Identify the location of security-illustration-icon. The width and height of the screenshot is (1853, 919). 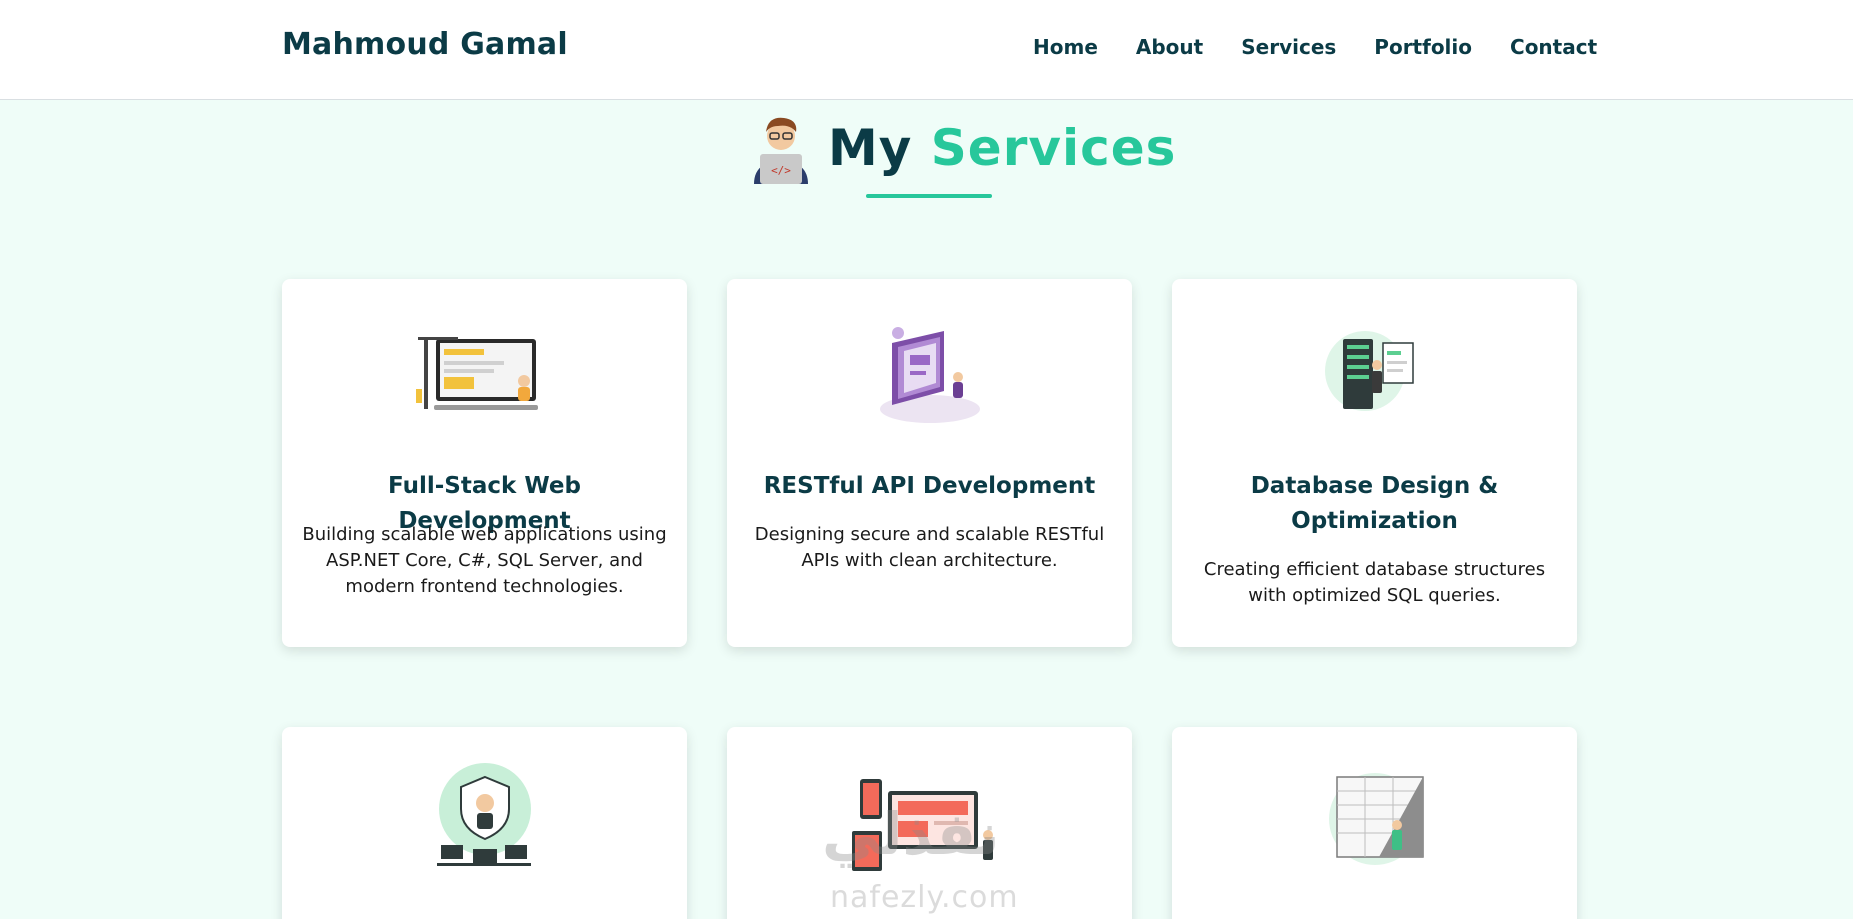
(483, 814).